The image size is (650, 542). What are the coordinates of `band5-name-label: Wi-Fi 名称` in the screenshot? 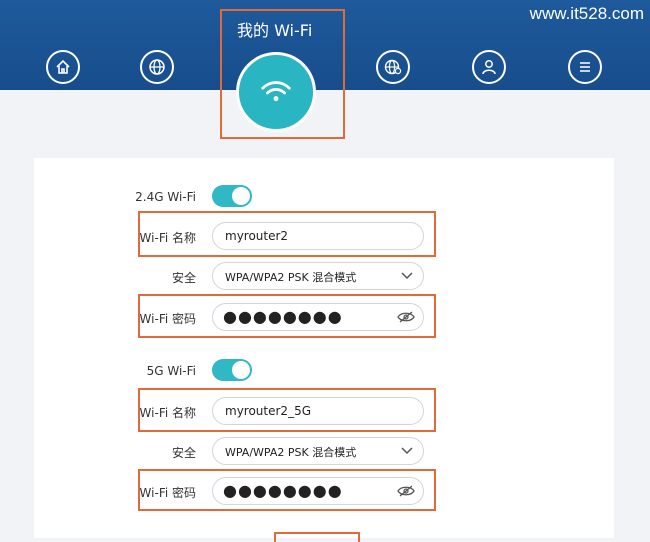 It's located at (167, 413).